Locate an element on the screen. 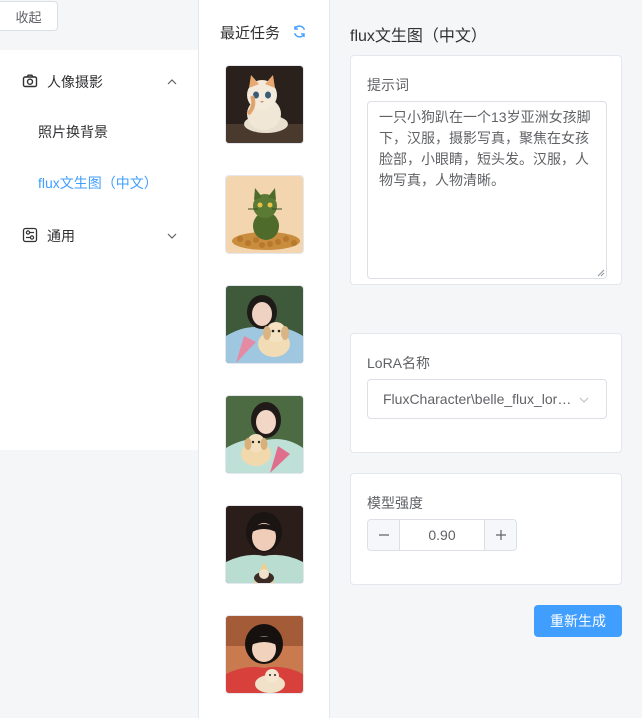 The image size is (642, 718). strength-input: 0.90 is located at coordinates (442, 535).